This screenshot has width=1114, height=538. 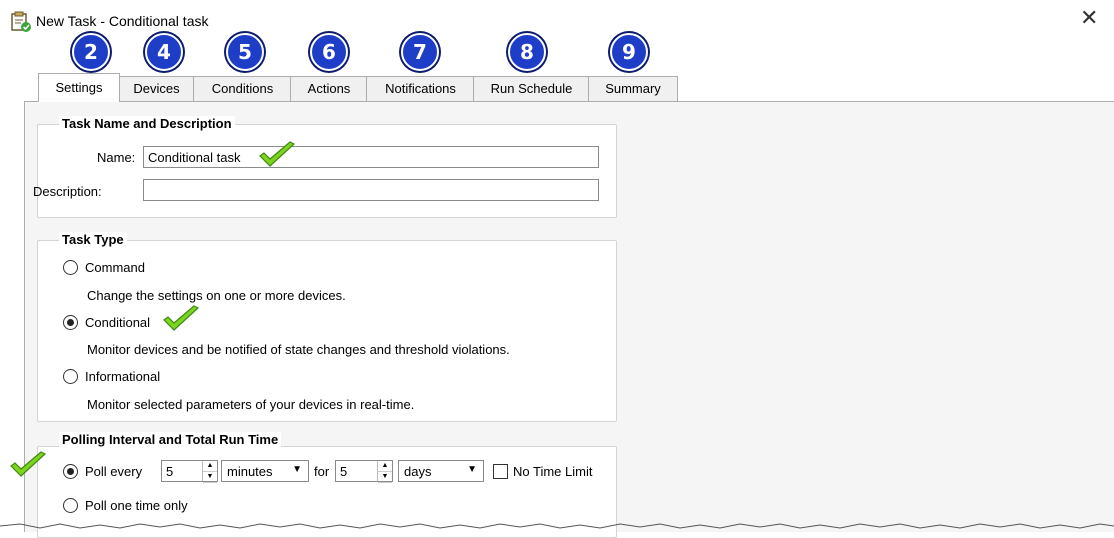 What do you see at coordinates (170, 471) in the screenshot?
I see `interval-value: 5` at bounding box center [170, 471].